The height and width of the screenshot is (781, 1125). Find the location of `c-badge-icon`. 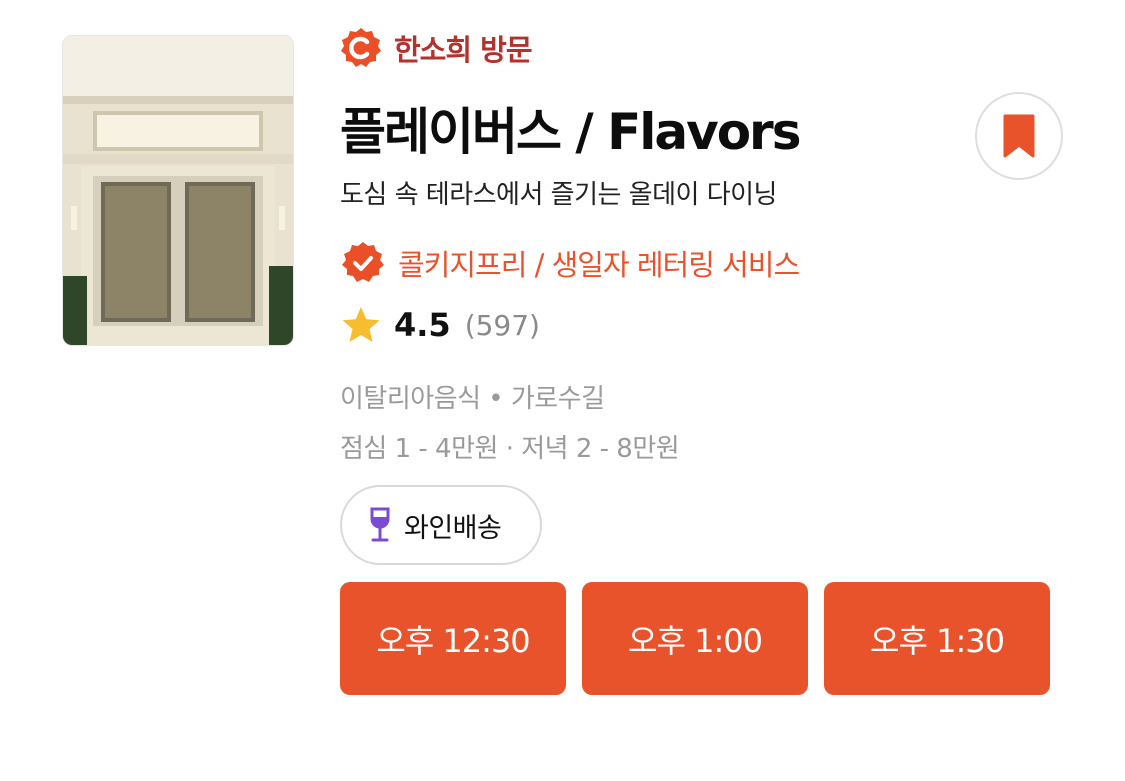

c-badge-icon is located at coordinates (361, 48).